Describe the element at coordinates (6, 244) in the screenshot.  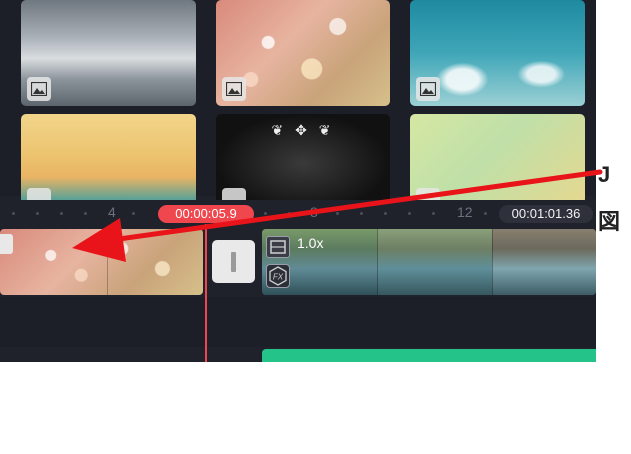
I see `image-clip-icon` at that location.